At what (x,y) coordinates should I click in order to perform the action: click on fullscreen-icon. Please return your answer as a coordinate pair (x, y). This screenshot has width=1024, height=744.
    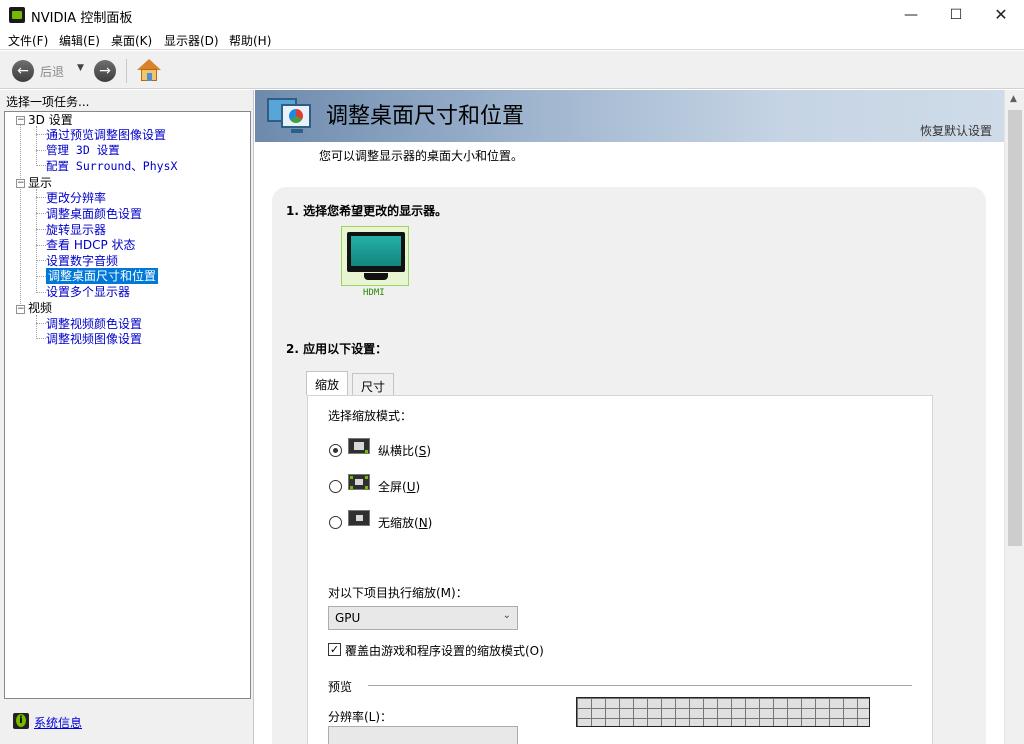
    Looking at the image, I should click on (359, 482).